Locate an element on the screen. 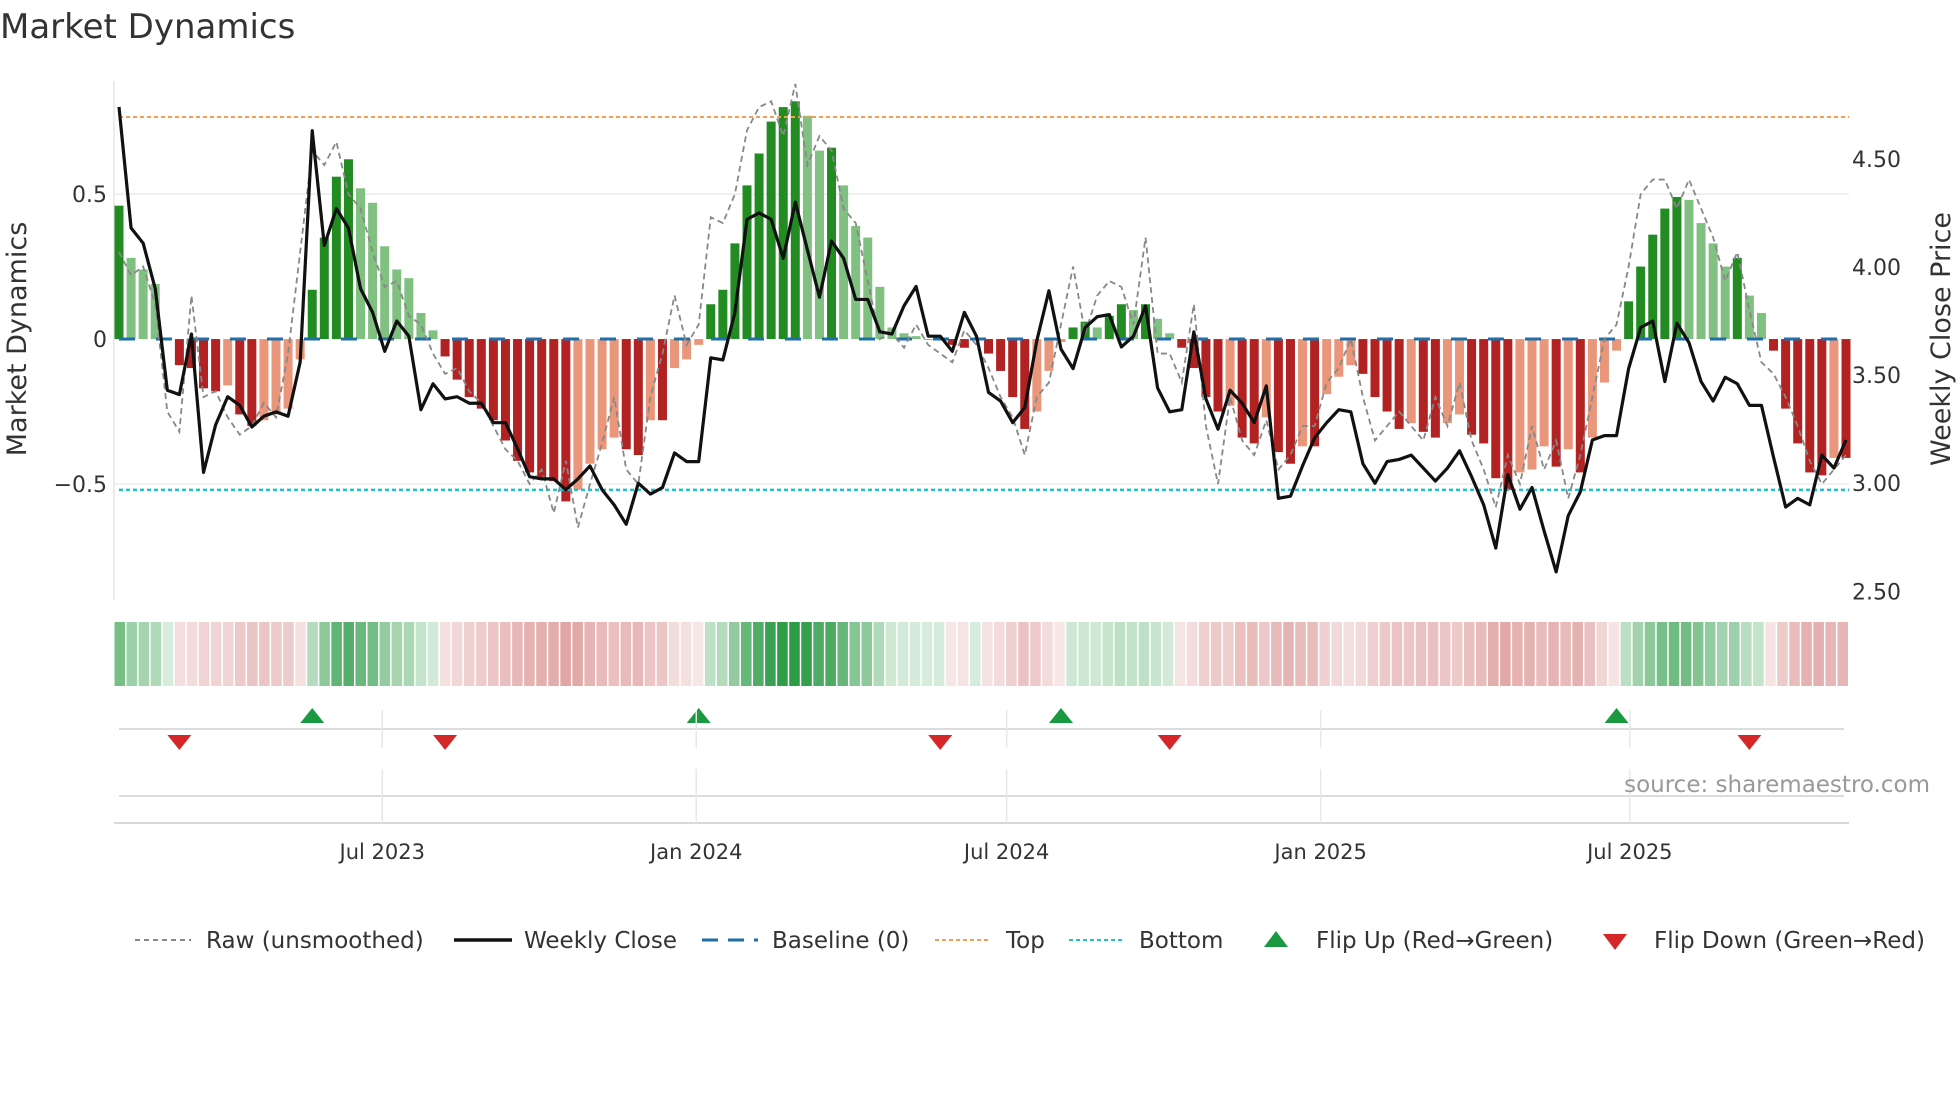 The height and width of the screenshot is (1106, 1960). y-tick-right: 4.00 is located at coordinates (1876, 268).